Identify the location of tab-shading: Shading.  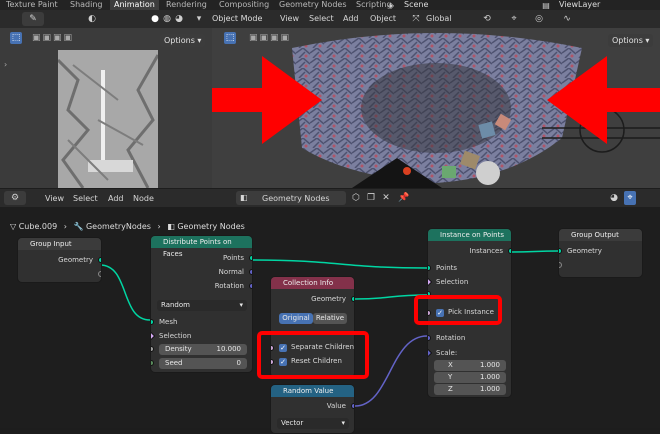
(86, 5).